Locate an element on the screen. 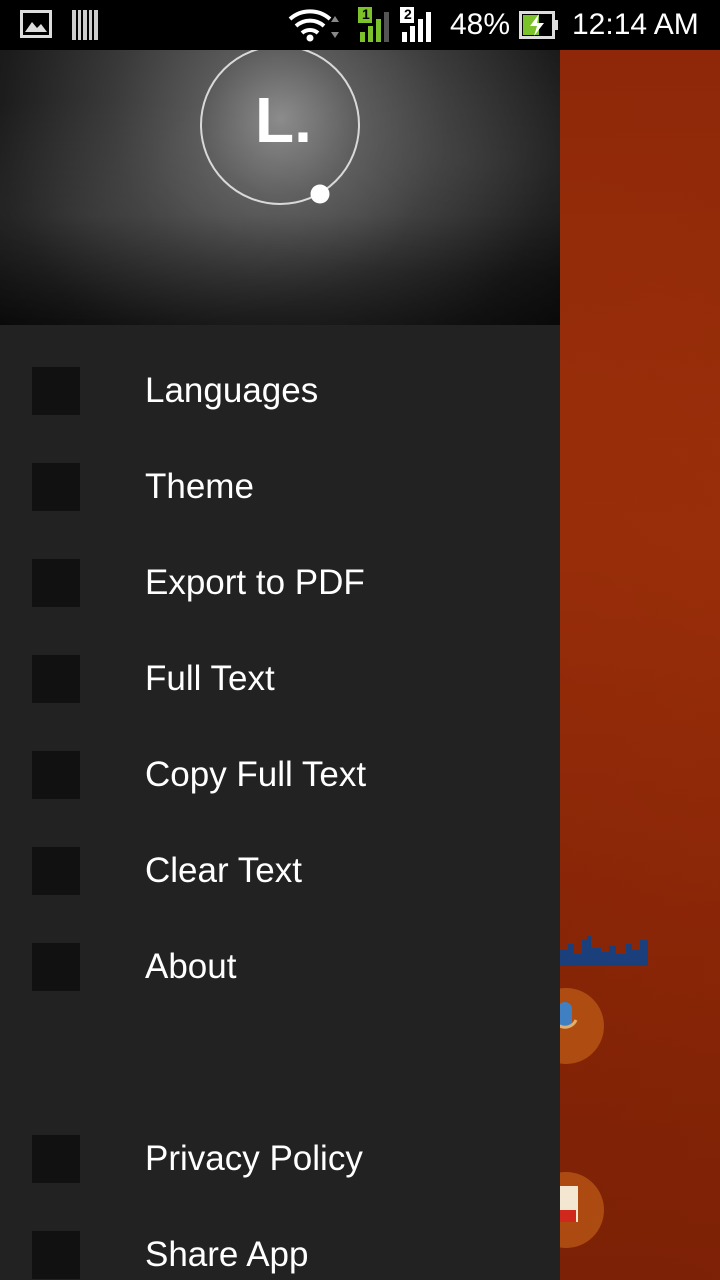  menu-item-privacy-policy: Privacy Policy is located at coordinates (280, 1159).